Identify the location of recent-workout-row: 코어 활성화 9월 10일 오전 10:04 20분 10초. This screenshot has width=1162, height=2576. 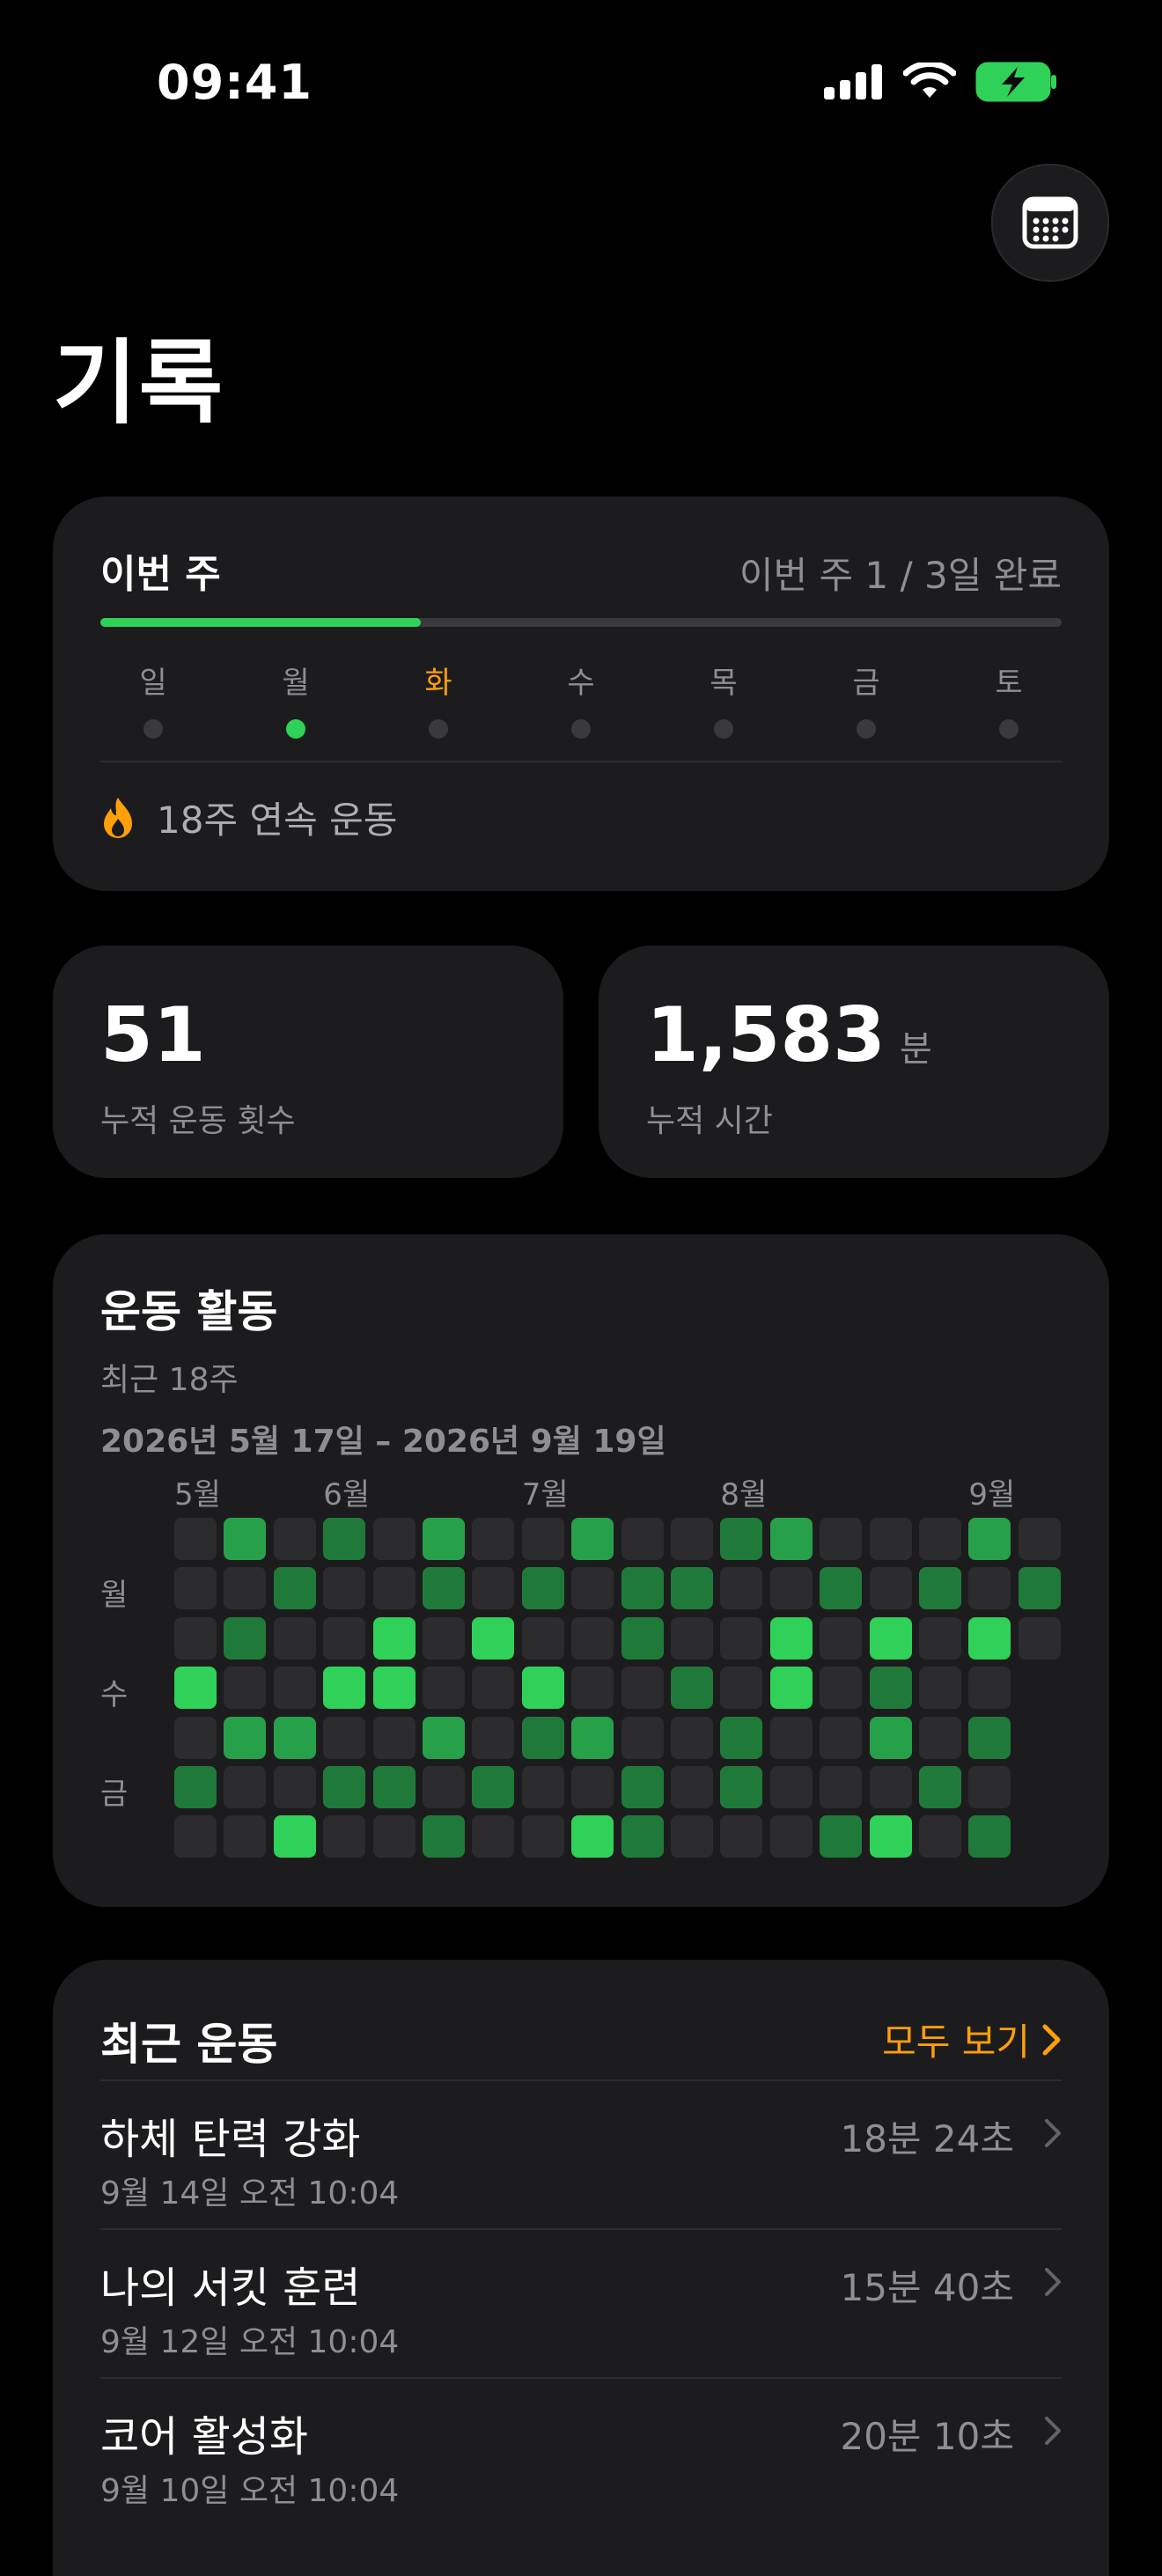
(581, 2452).